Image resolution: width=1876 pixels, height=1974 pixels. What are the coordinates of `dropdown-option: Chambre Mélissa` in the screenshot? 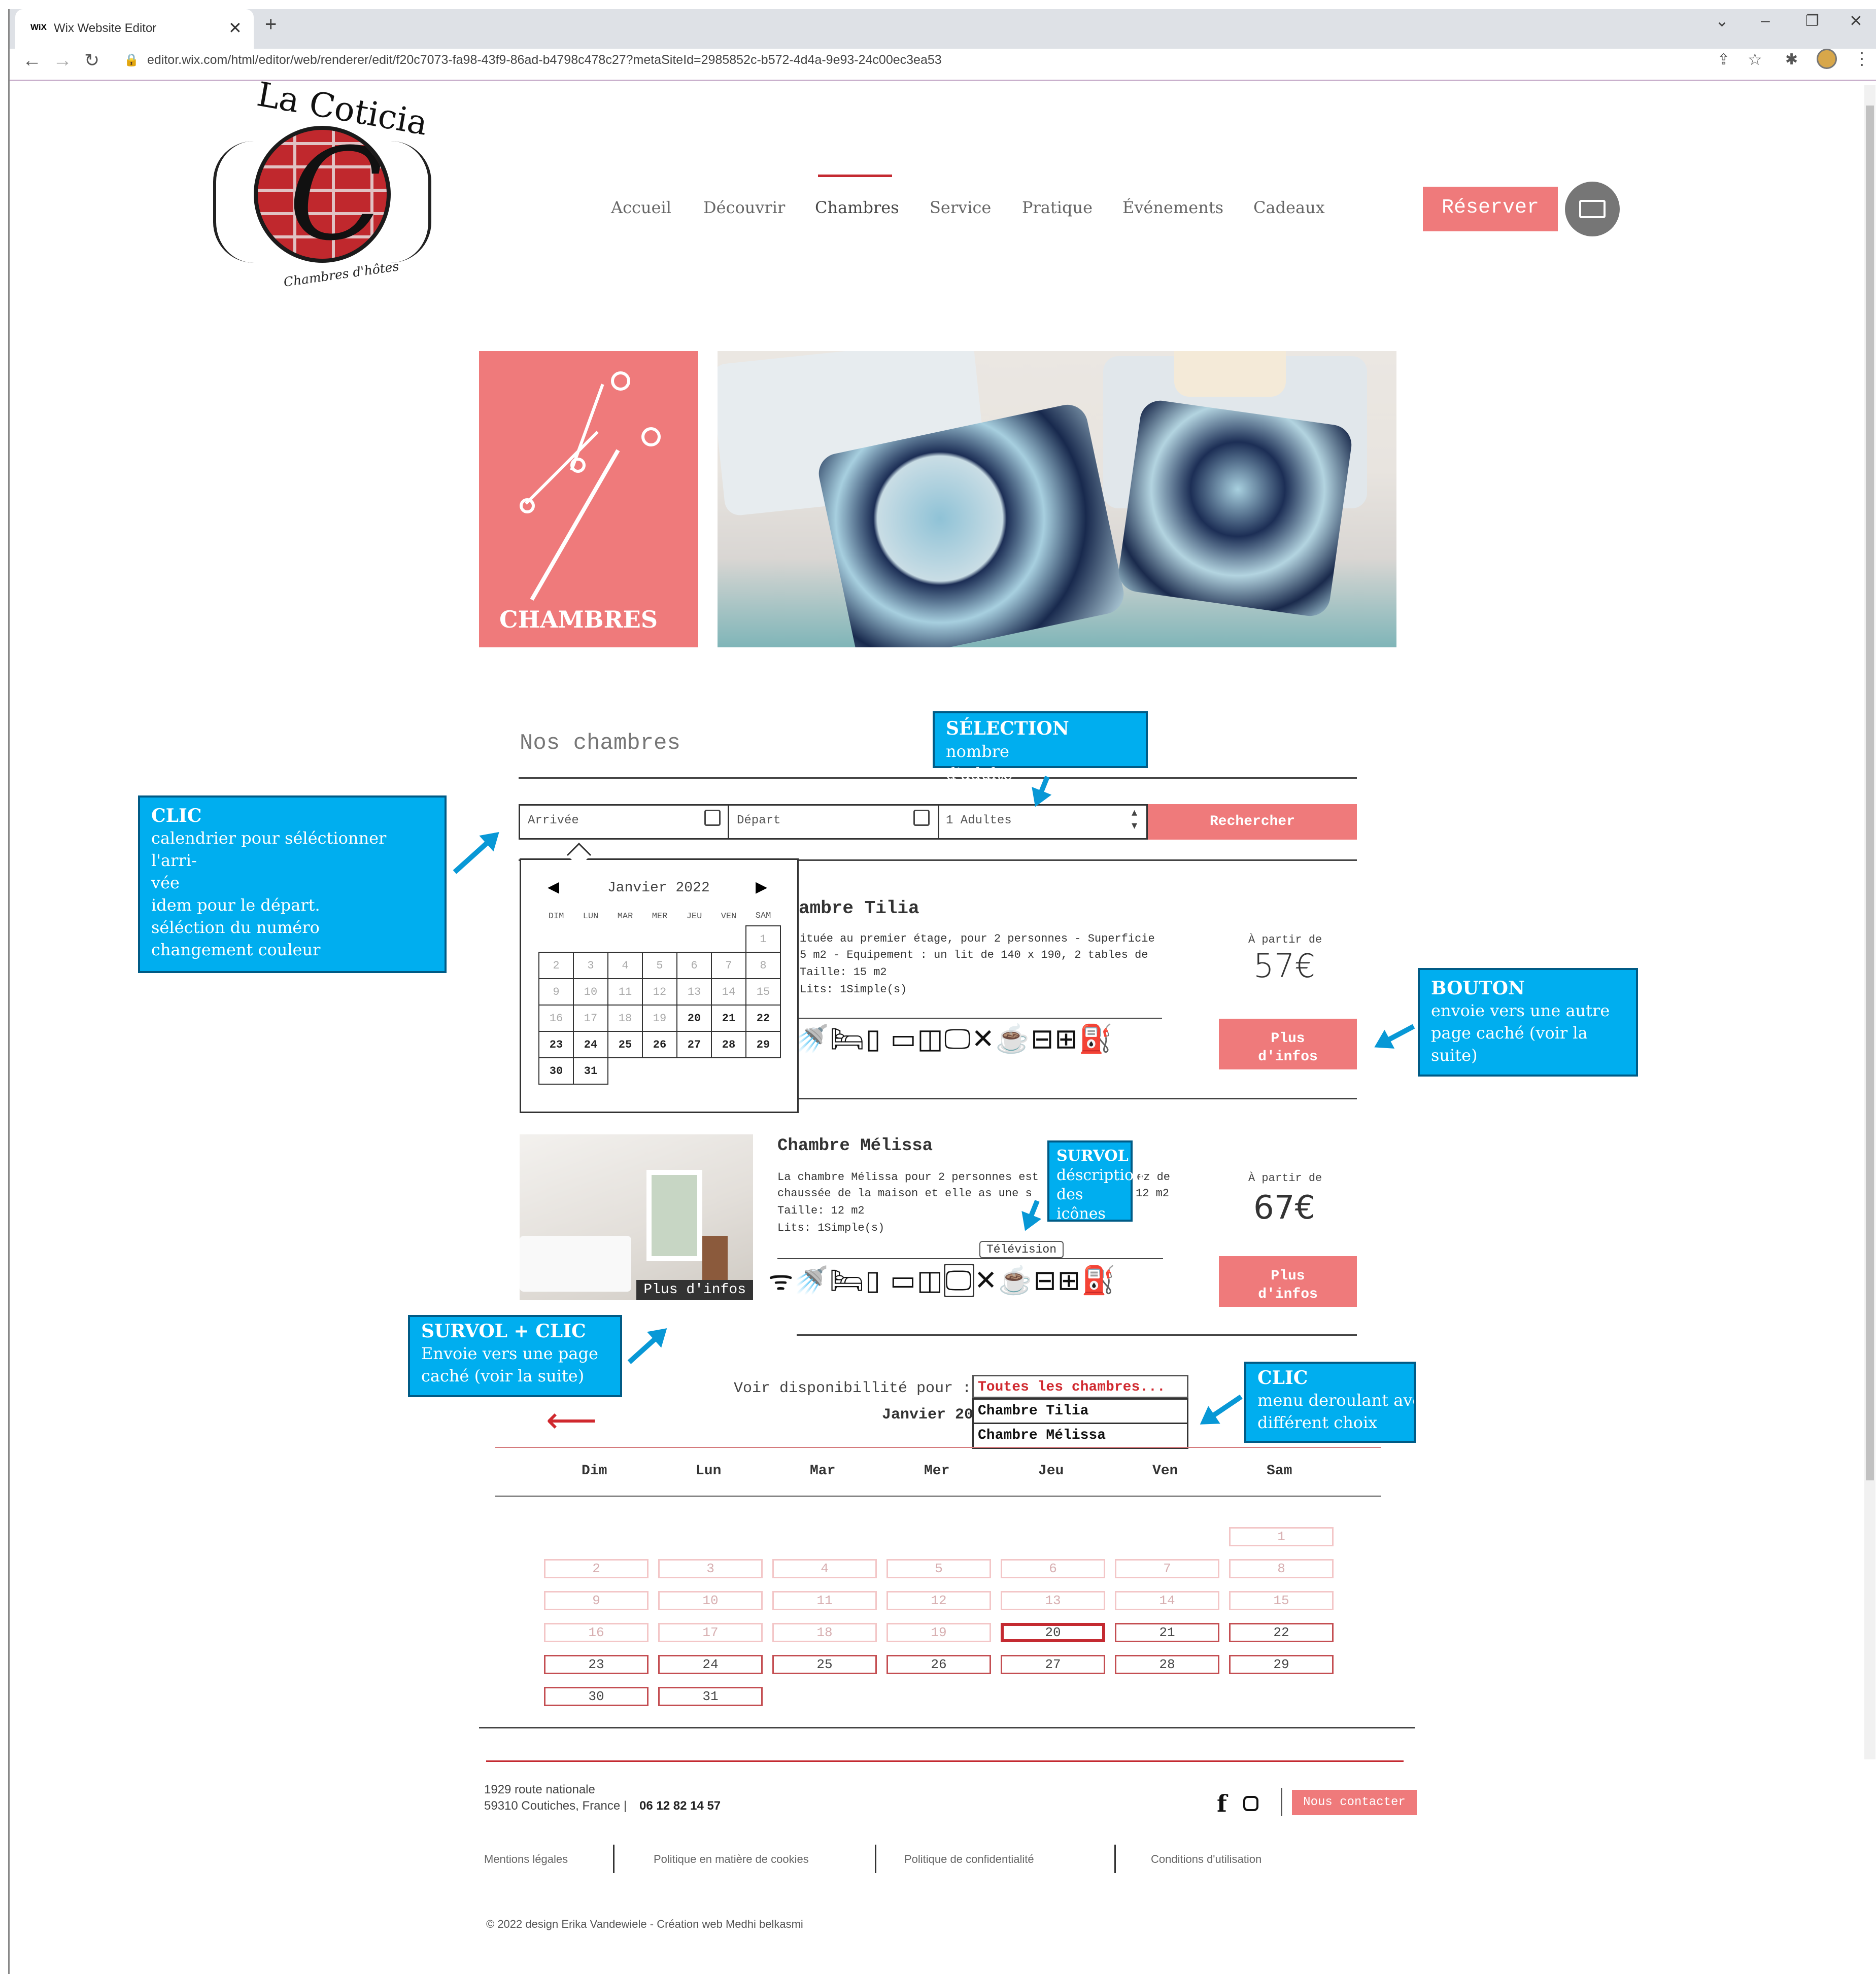 It's located at (1080, 1436).